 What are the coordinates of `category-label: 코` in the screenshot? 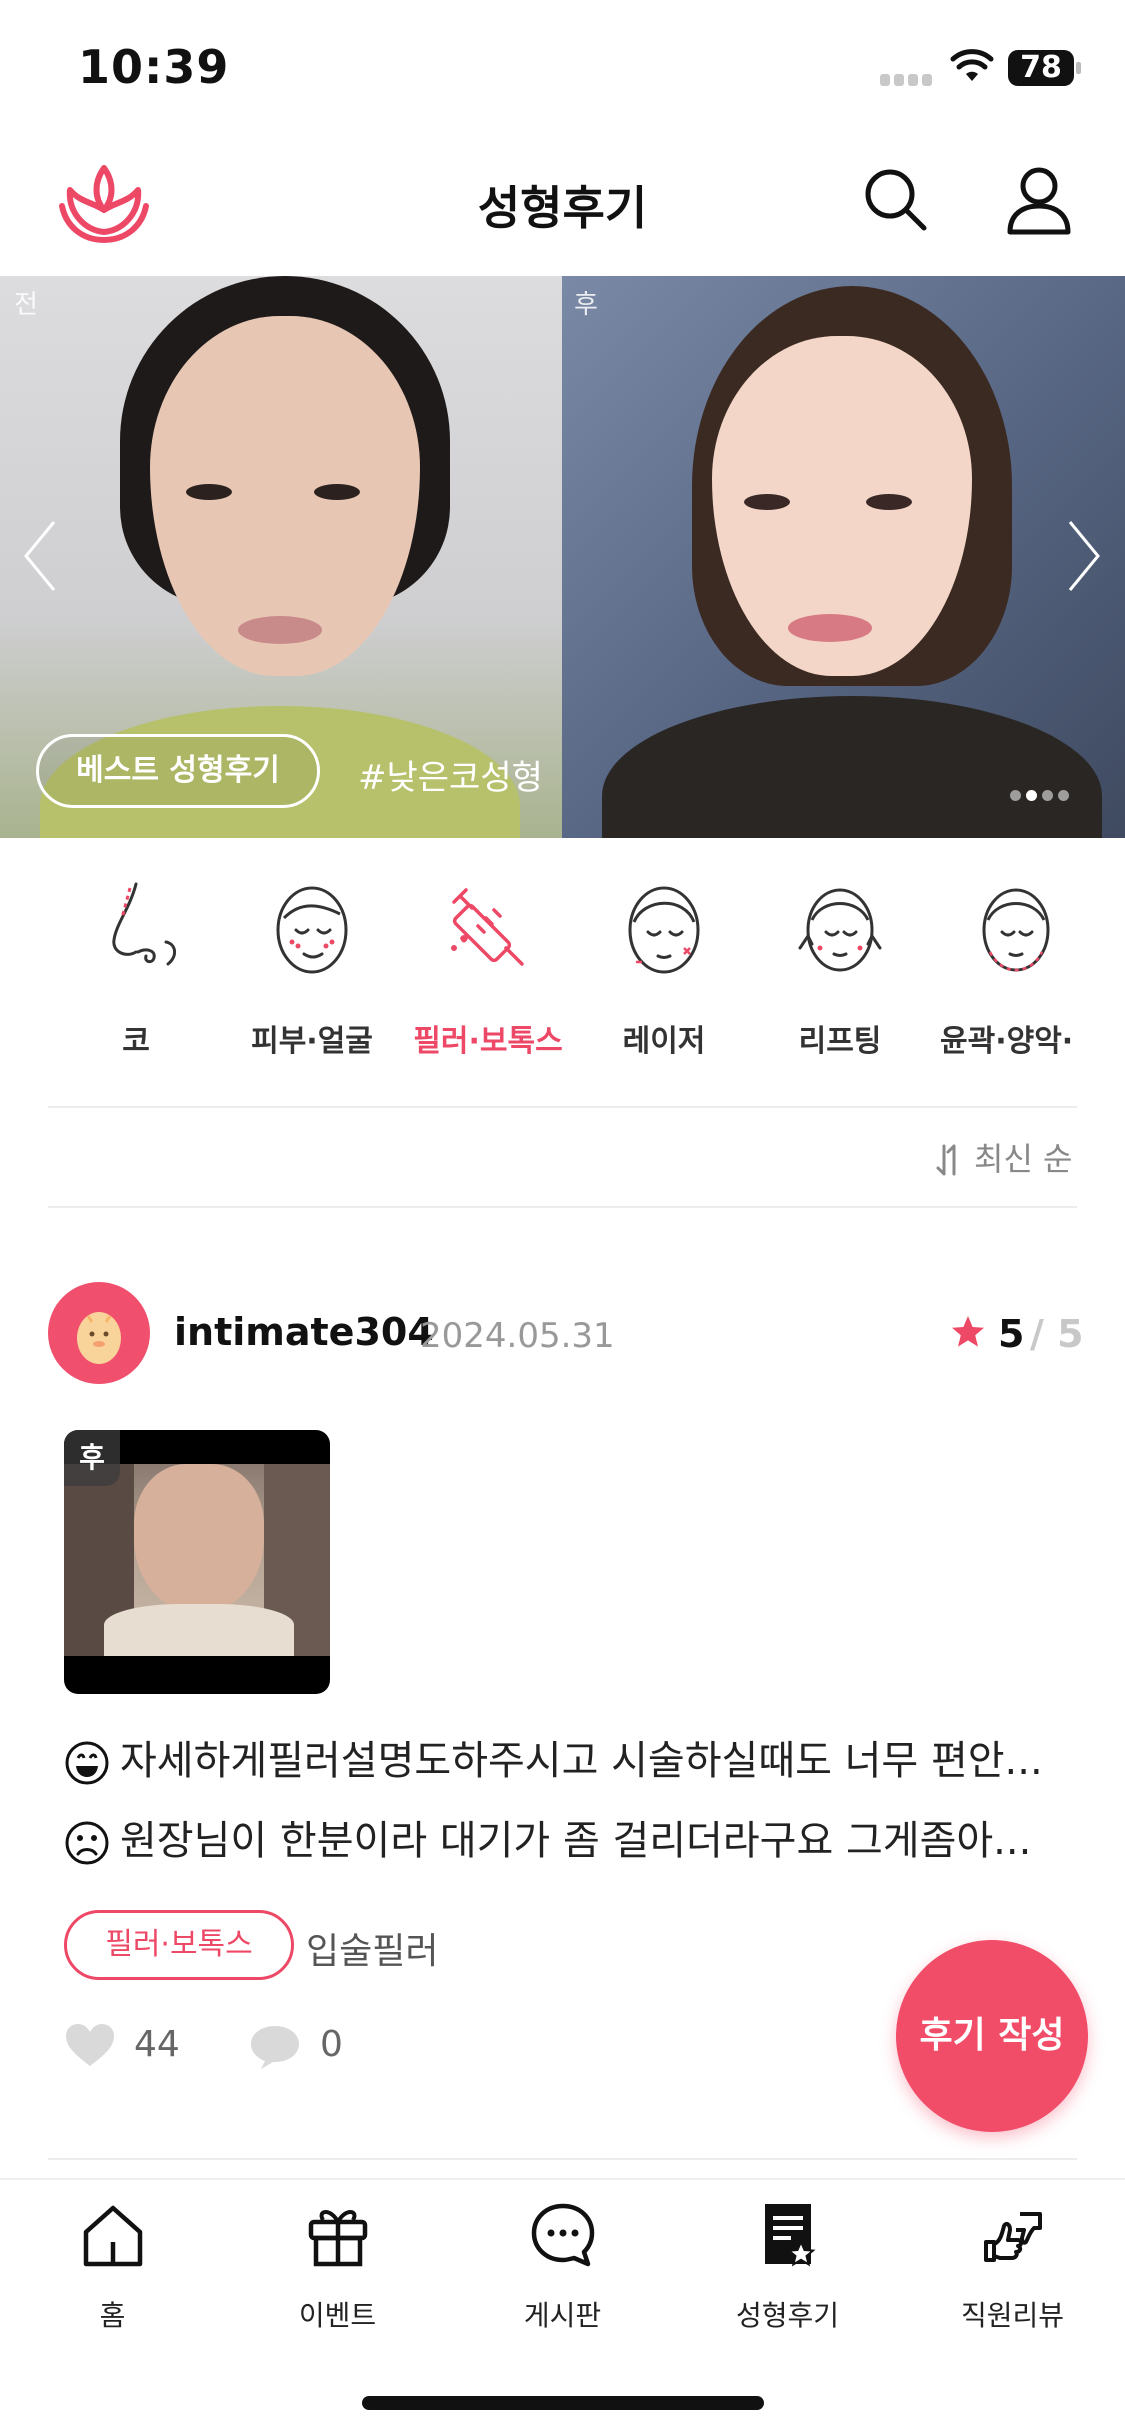 It's located at (136, 1041).